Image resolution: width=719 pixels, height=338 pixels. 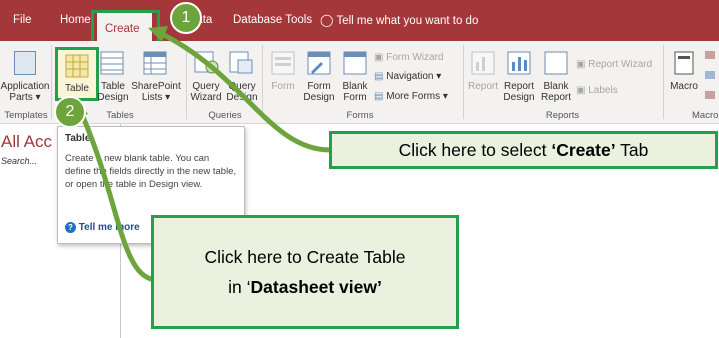 I want to click on table-callout-bold: Datasheet view’, so click(x=316, y=287).